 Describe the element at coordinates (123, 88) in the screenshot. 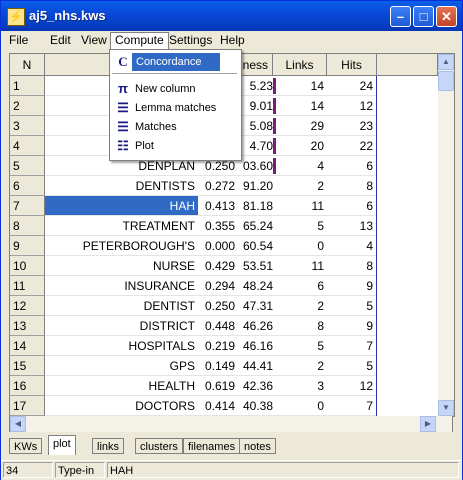

I see `pi-icon: π` at that location.